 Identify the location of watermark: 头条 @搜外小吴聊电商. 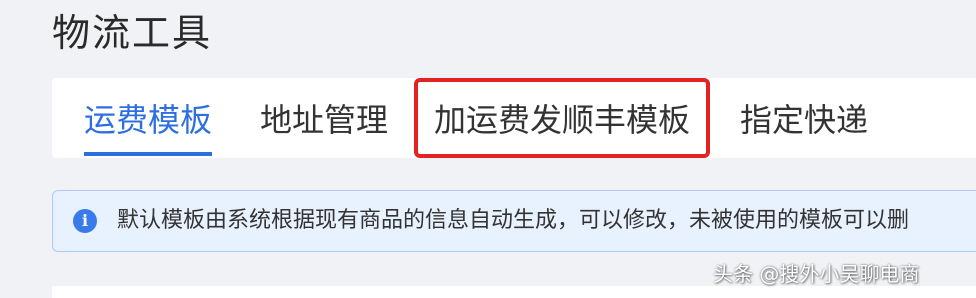
(816, 274).